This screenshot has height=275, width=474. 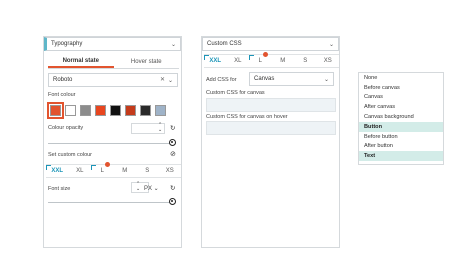 I want to click on add-css-value: Canvas, so click(x=264, y=79).